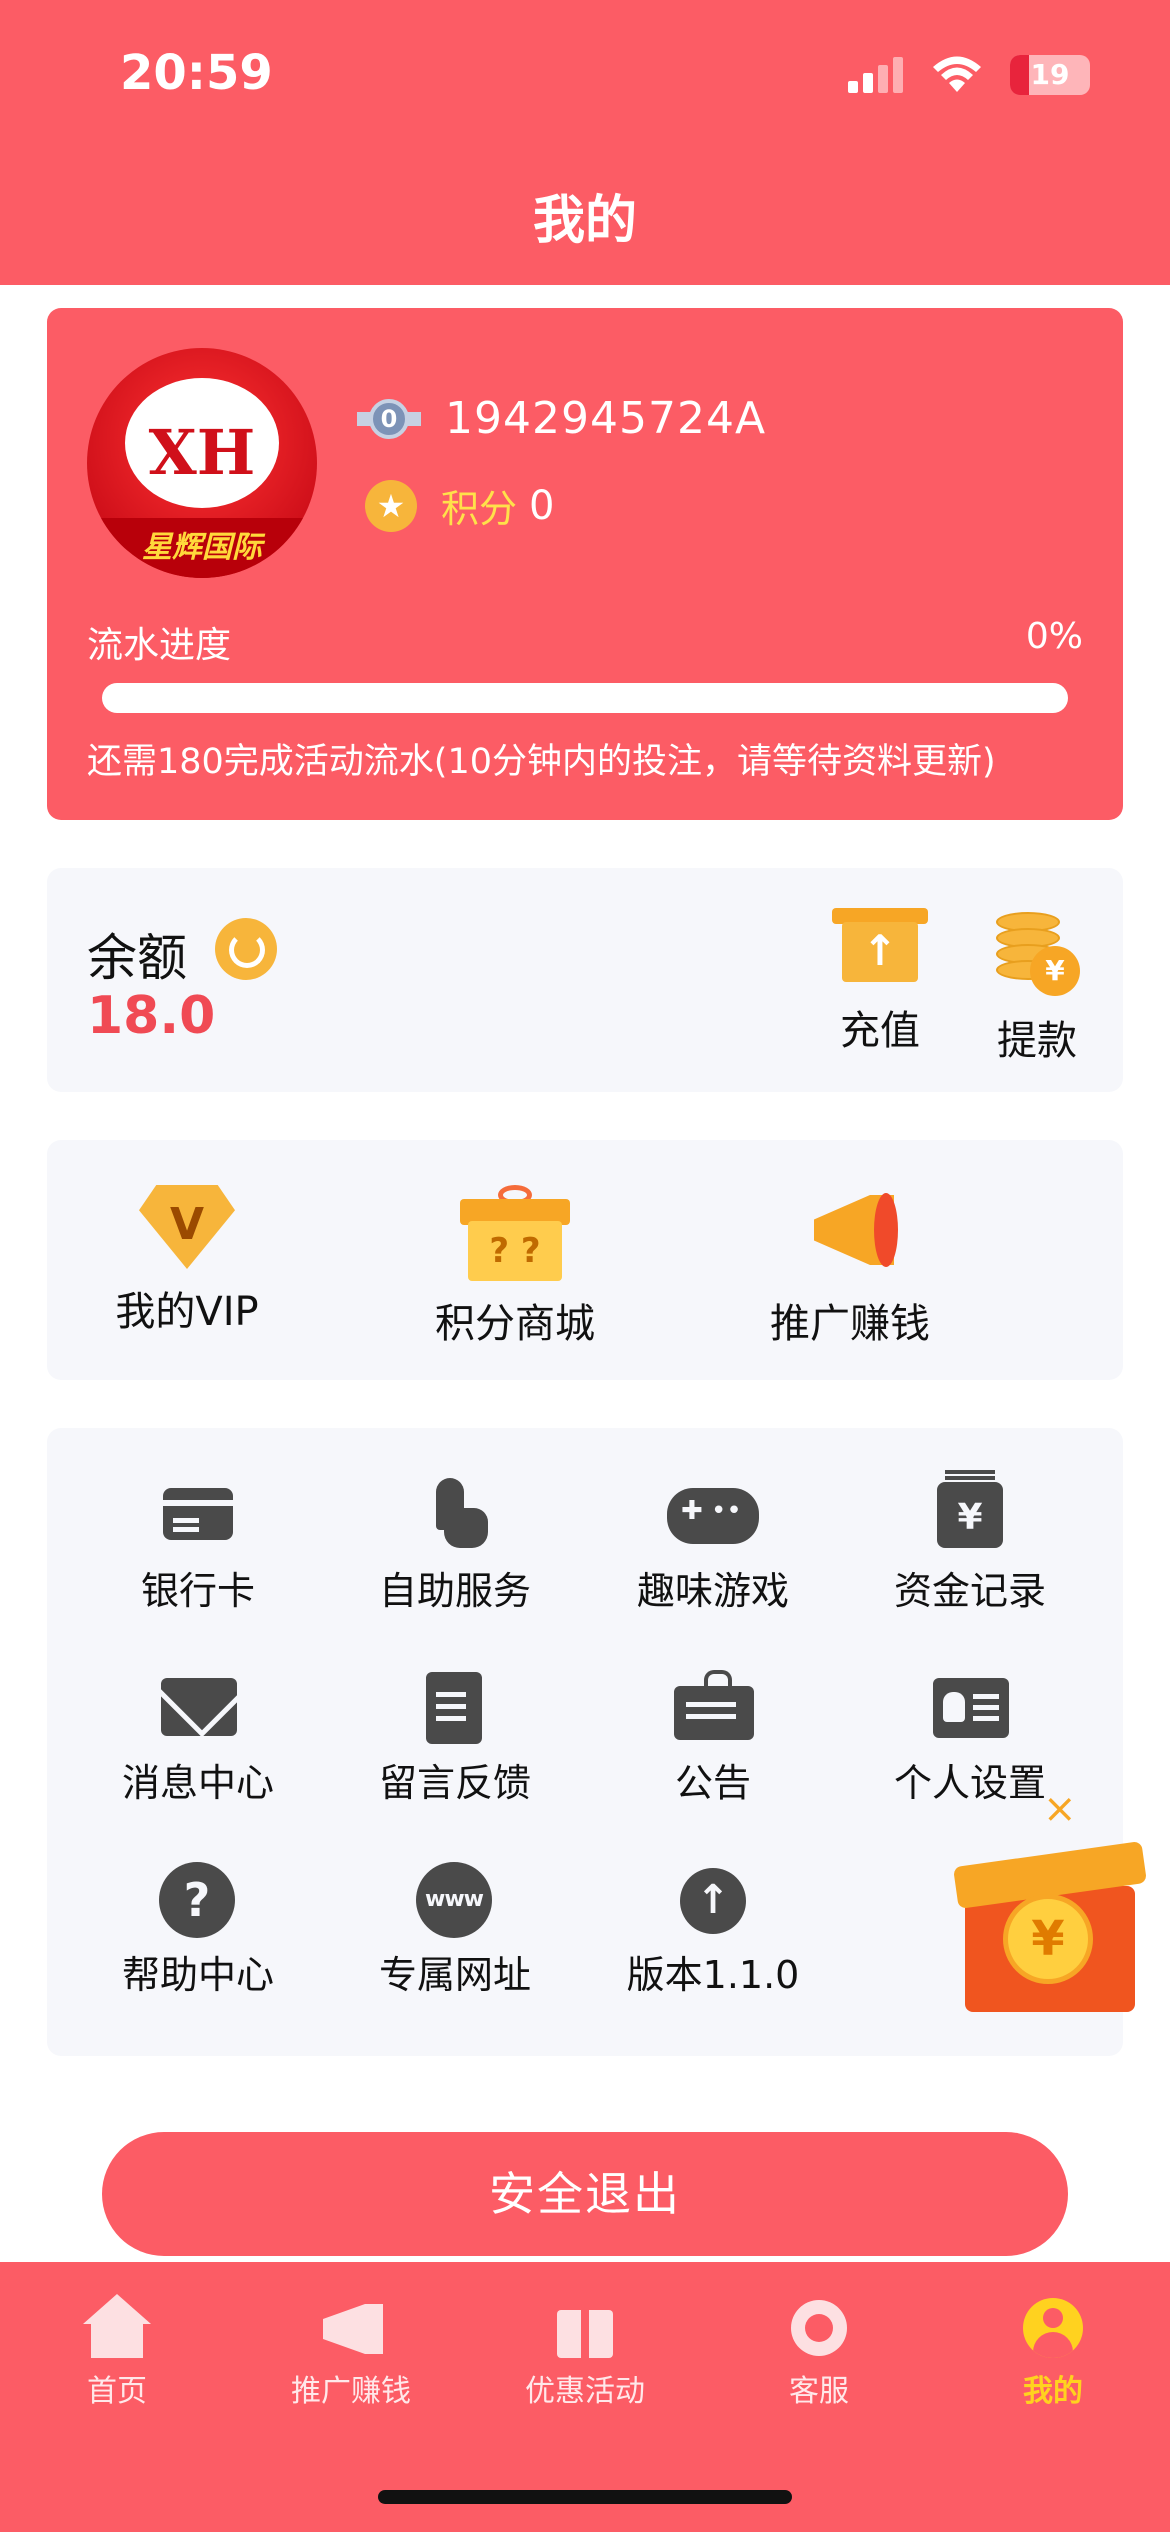 This screenshot has width=1170, height=2532. What do you see at coordinates (819, 2391) in the screenshot?
I see `tab-label: 客服` at bounding box center [819, 2391].